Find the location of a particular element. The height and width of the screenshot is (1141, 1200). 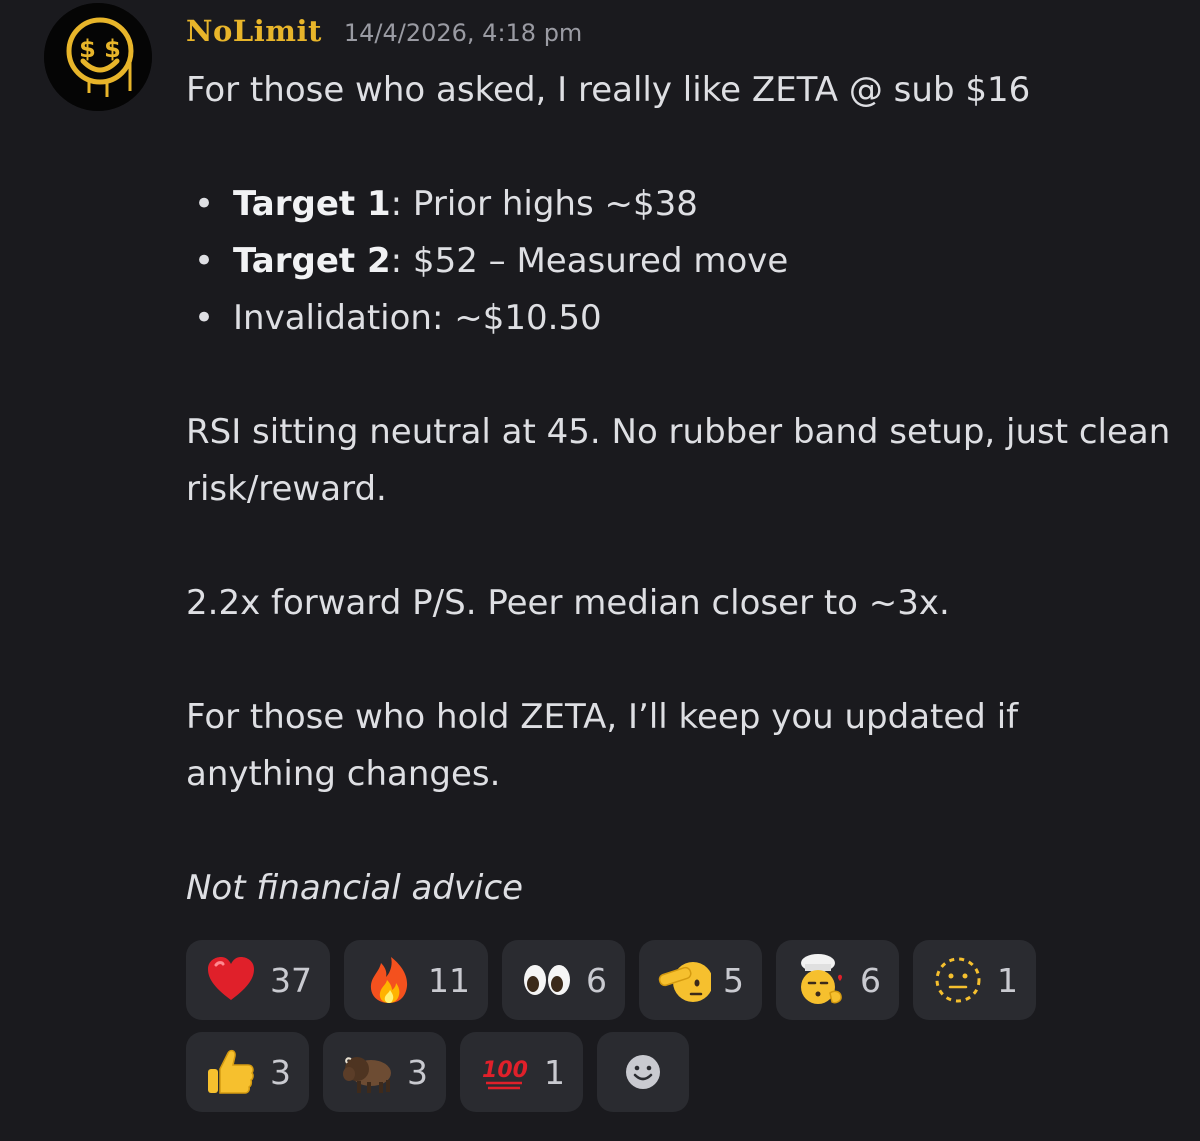

list-item: • Invalidation: ~$10.50 is located at coordinates (398, 318).